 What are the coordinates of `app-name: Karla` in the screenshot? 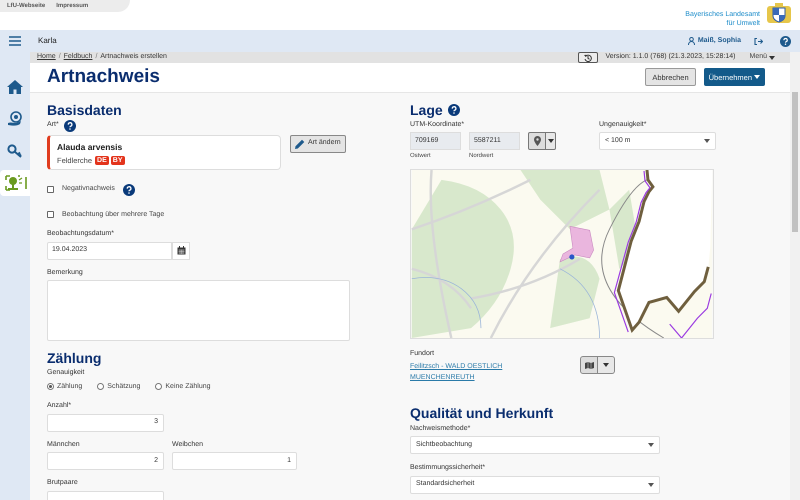 It's located at (47, 41).